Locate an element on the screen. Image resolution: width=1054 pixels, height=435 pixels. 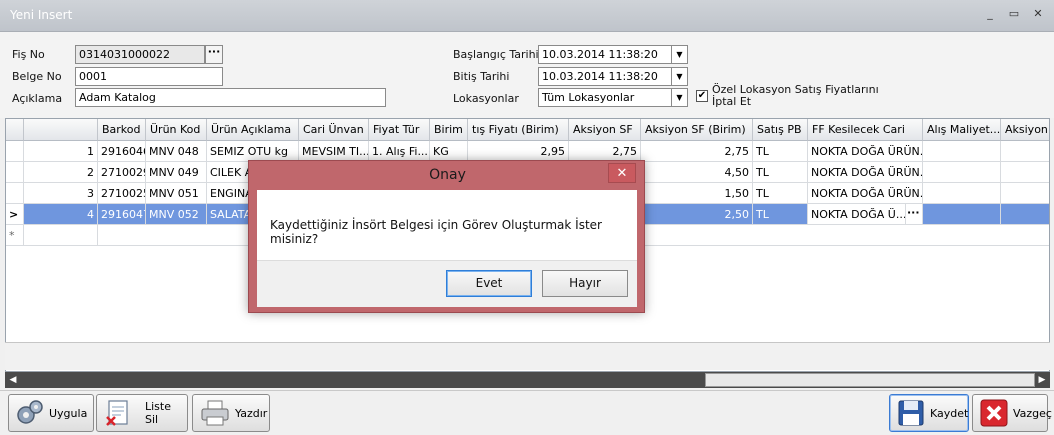
row-number: 1 is located at coordinates (61, 151).